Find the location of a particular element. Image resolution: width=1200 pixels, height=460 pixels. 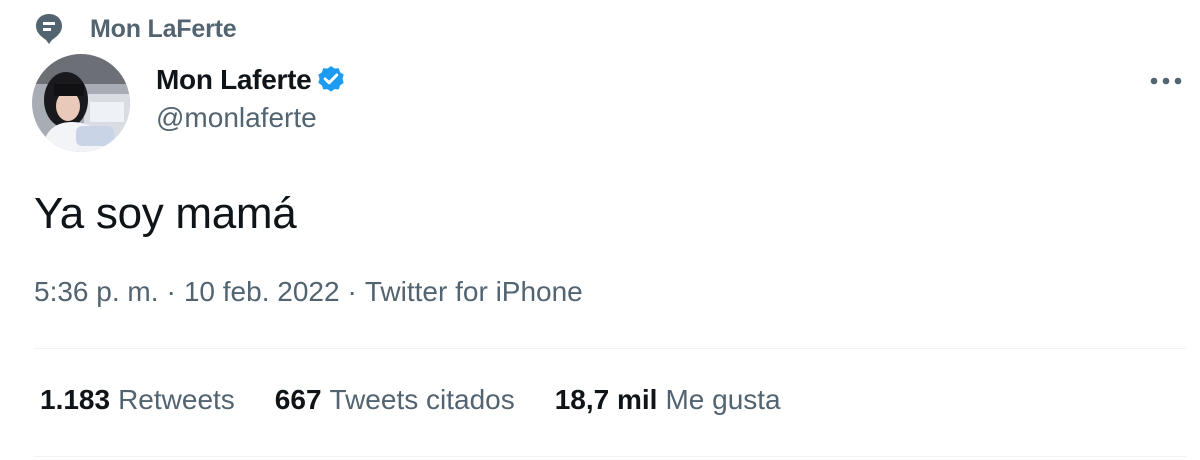

stat-label: Tweets citados is located at coordinates (422, 399).